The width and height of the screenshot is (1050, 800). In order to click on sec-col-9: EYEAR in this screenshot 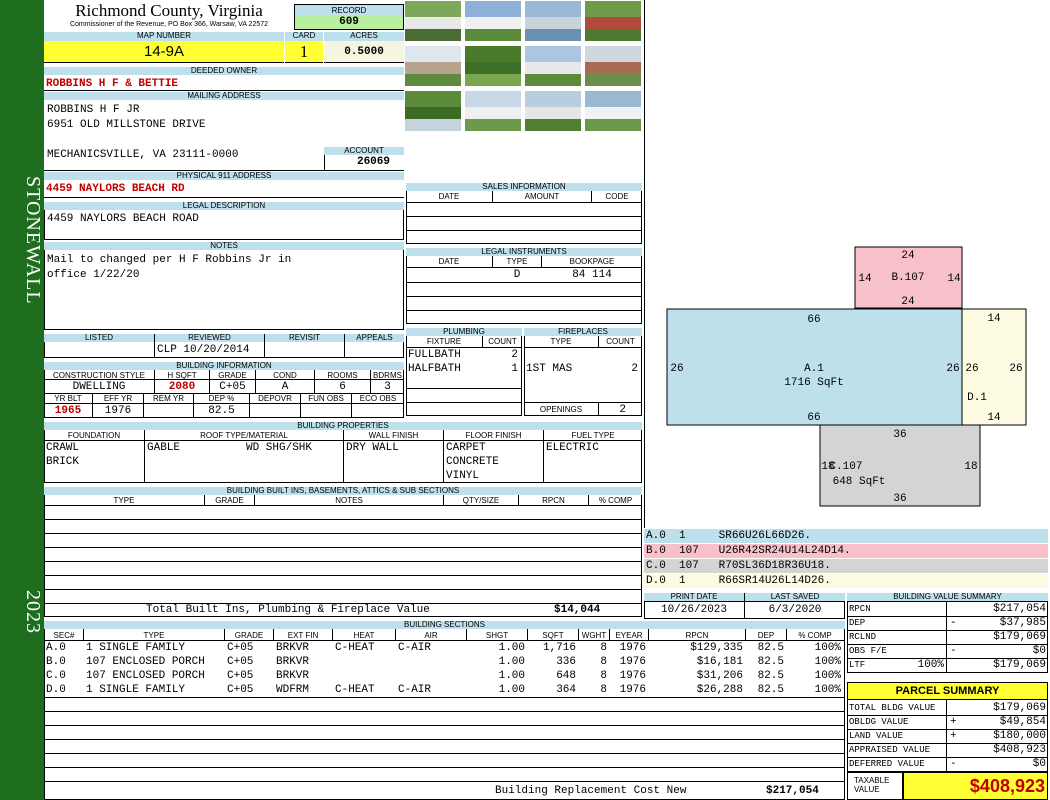, I will do `click(629, 635)`.